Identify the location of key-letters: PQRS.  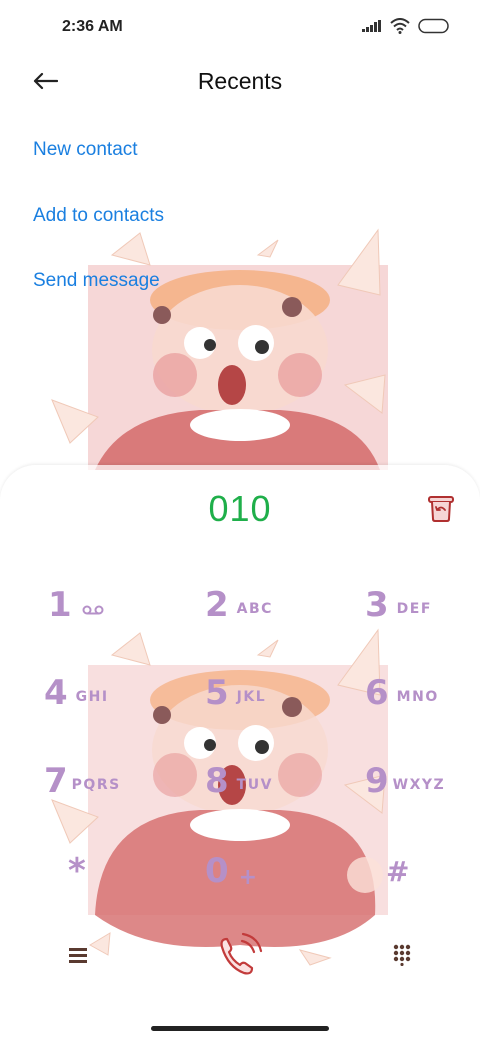
(96, 785).